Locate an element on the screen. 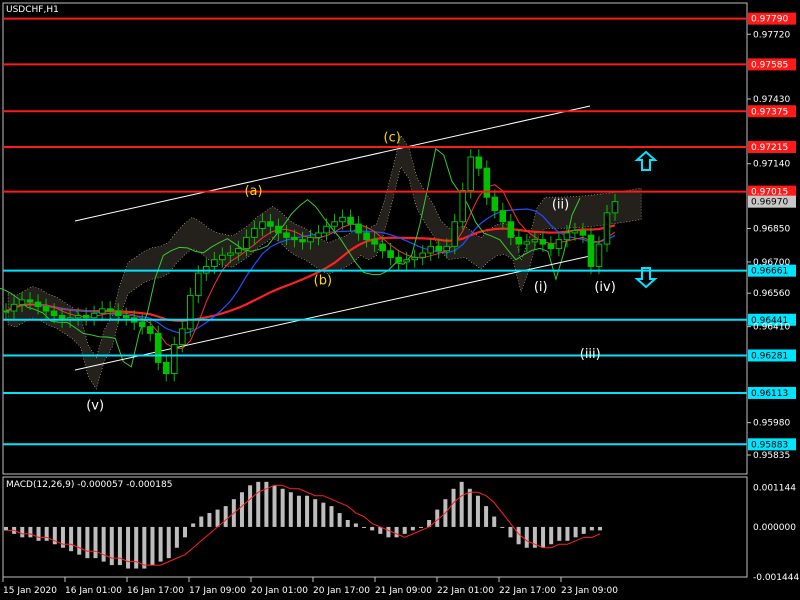  wave-label: (b) is located at coordinates (323, 280).